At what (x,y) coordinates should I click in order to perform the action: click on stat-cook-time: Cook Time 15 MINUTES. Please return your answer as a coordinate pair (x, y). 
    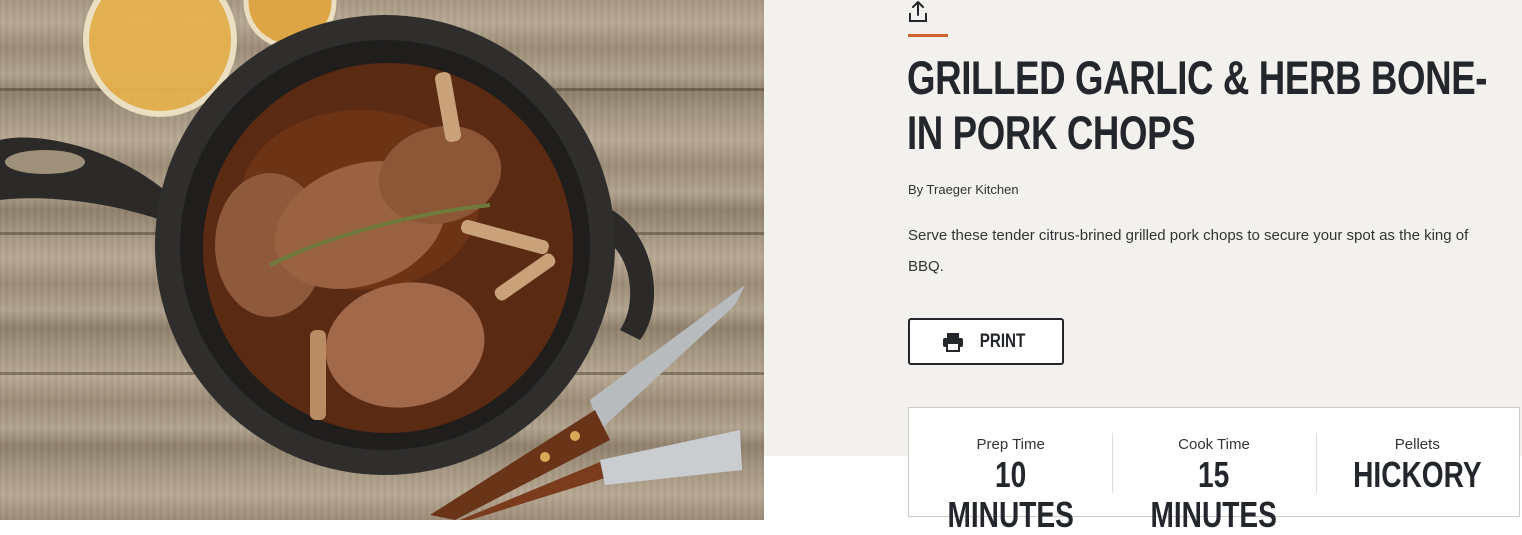
    Looking at the image, I should click on (1213, 471).